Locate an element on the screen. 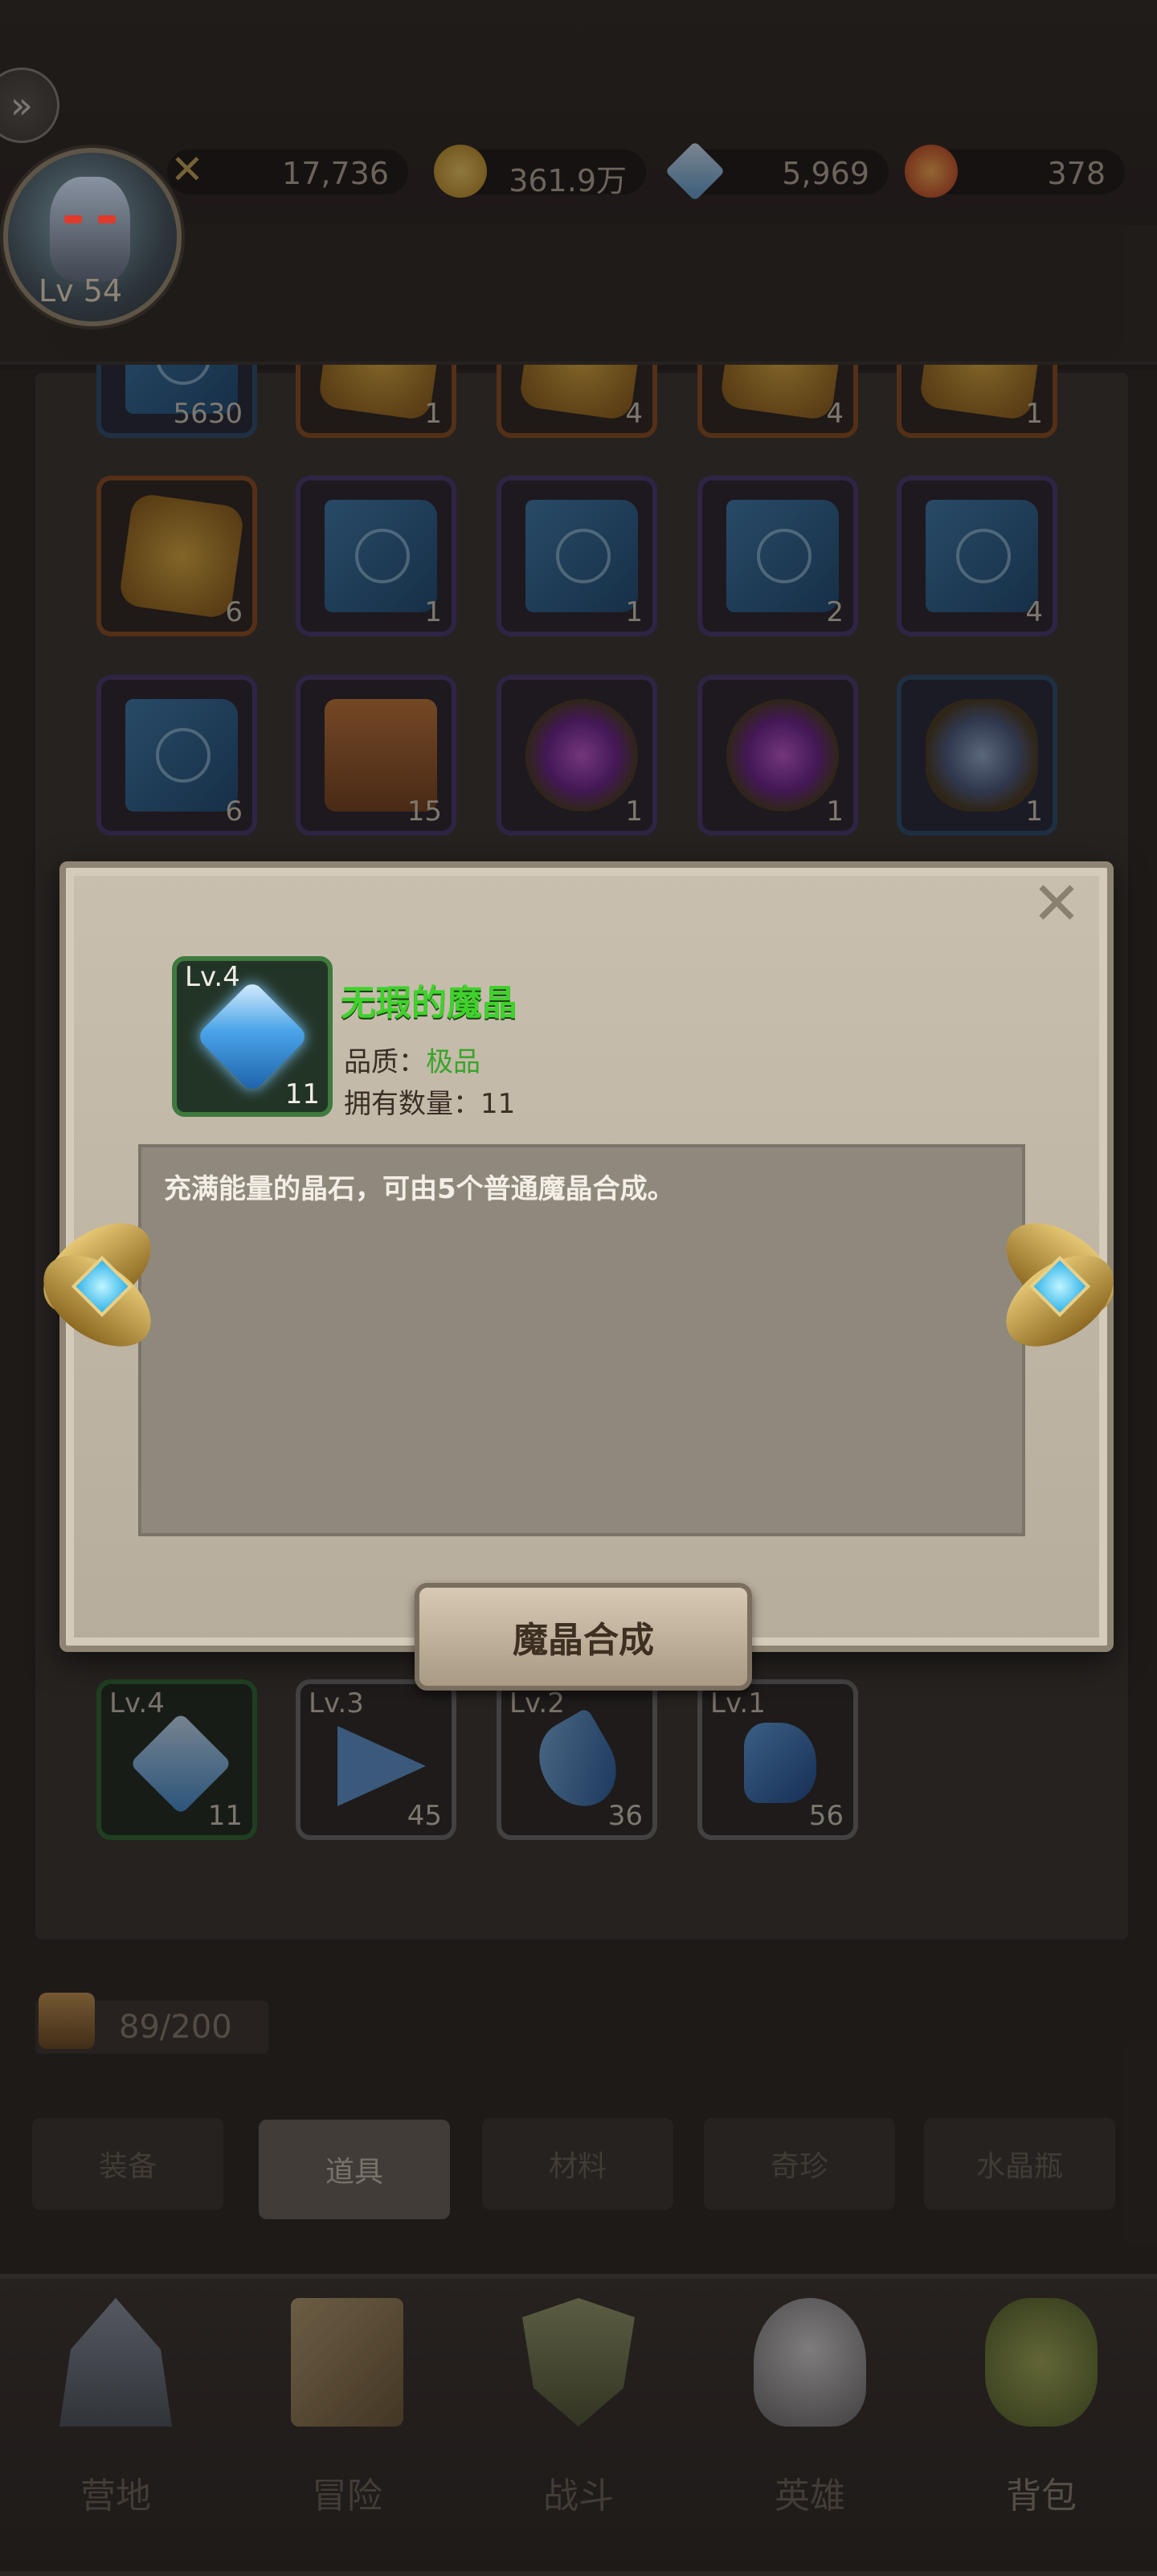 The image size is (1157, 2576). battle-shield-icon is located at coordinates (578, 2362).